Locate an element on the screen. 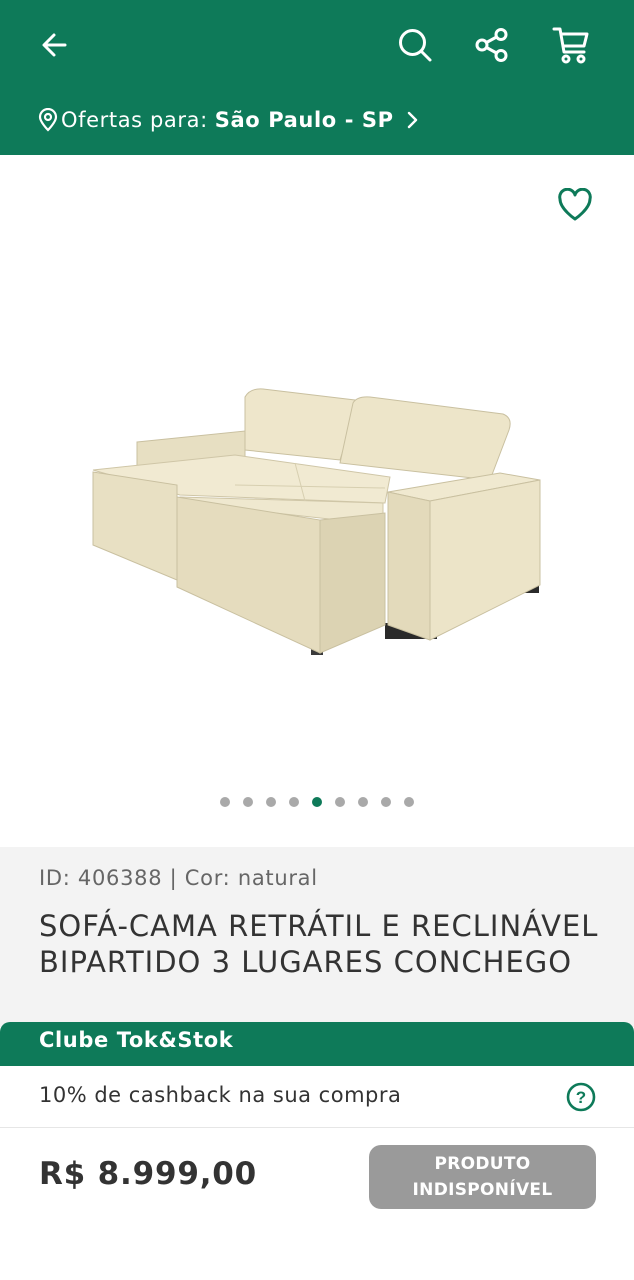 This screenshot has height=1280, width=634. unavailable-button: PRODUTO INDISPONÍVEL is located at coordinates (482, 1177).